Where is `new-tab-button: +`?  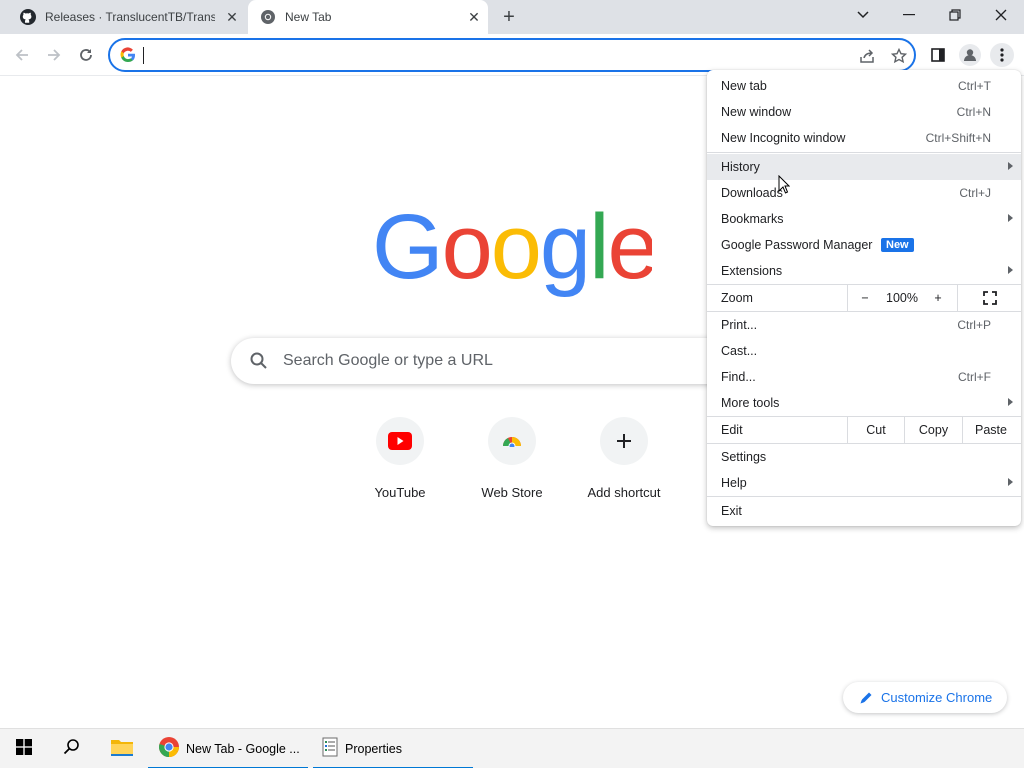
new-tab-button: + is located at coordinates (509, 17).